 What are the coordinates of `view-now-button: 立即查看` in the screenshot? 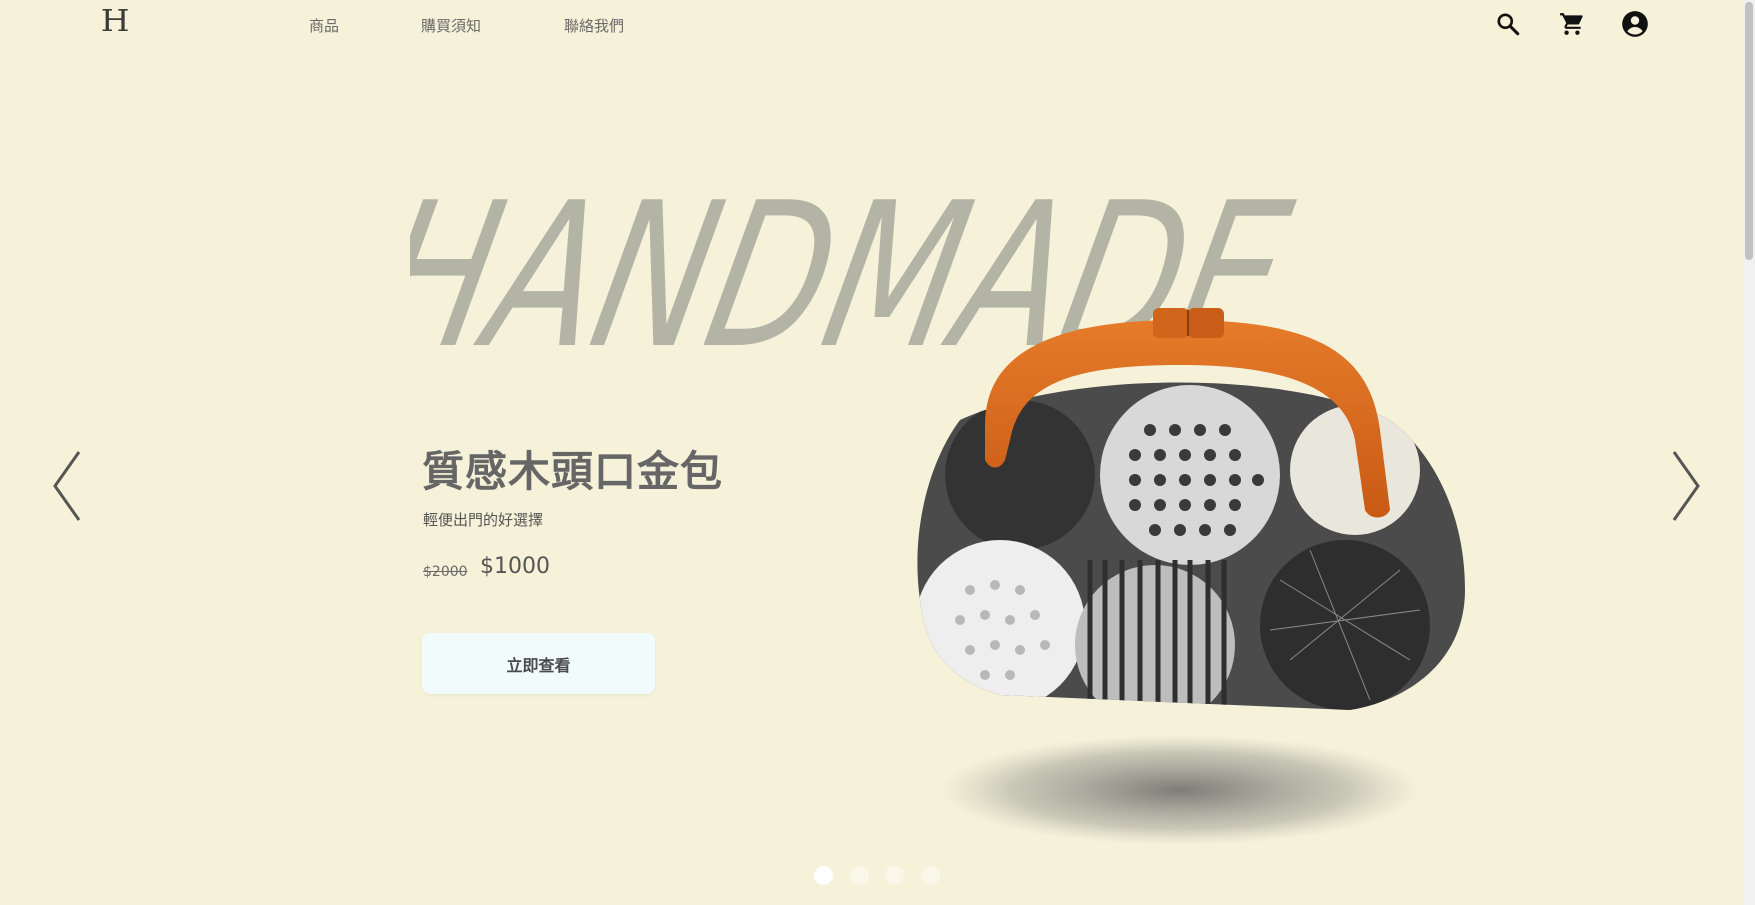 It's located at (538, 663).